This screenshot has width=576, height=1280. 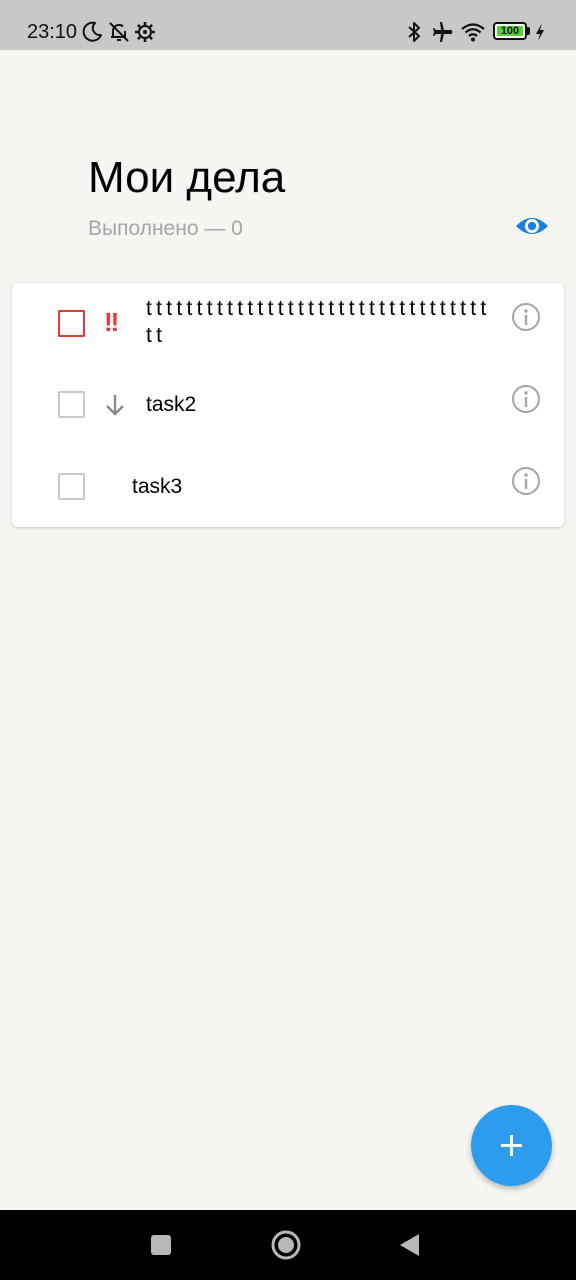 I want to click on arrow-down-icon, so click(x=115, y=405).